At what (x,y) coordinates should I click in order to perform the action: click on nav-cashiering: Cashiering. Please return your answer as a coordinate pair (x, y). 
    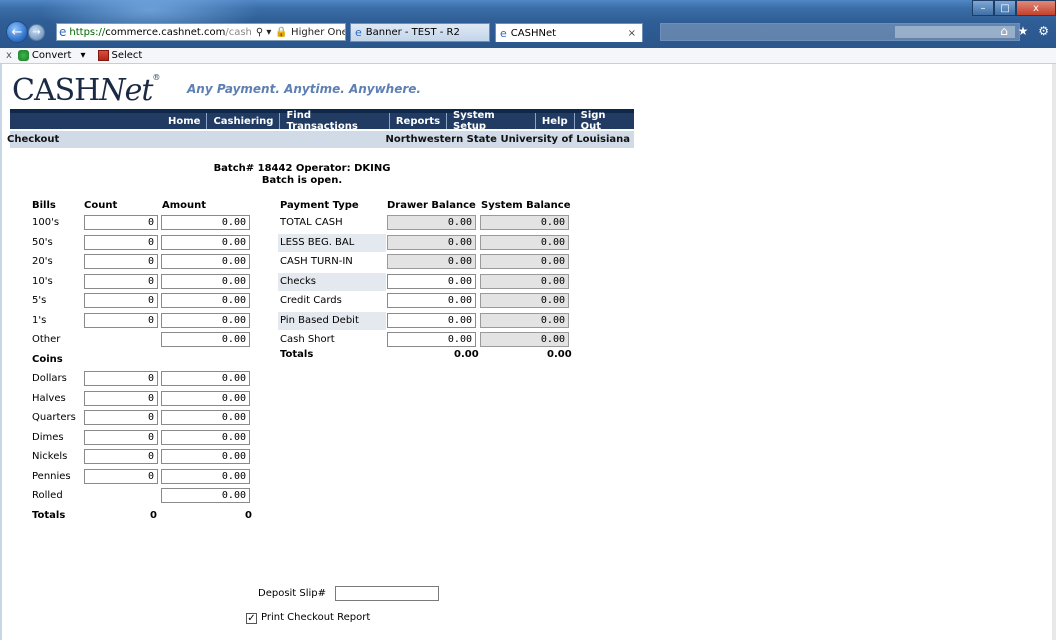
    Looking at the image, I should click on (244, 121).